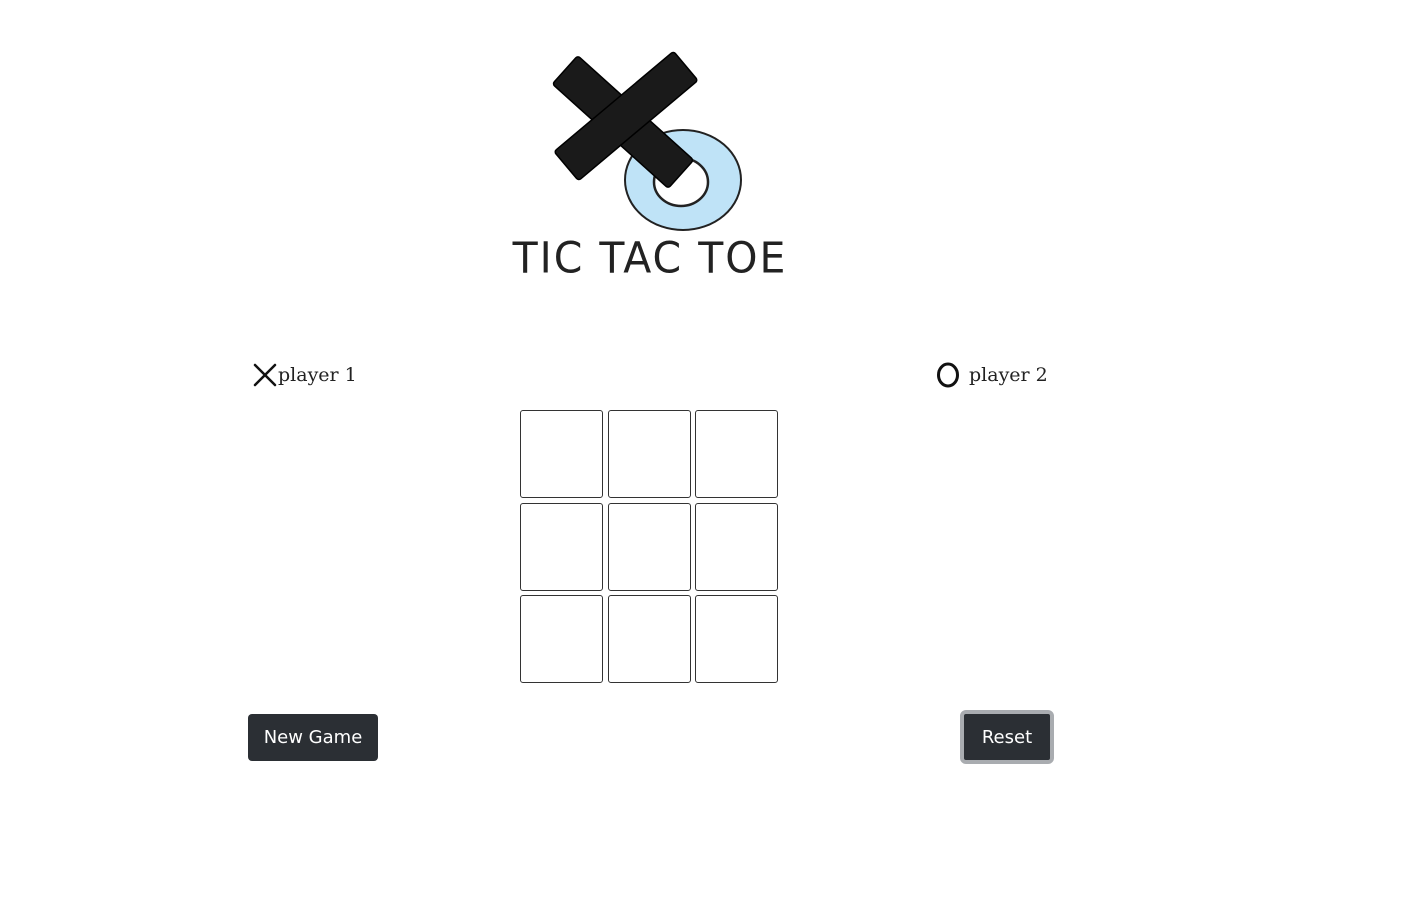 The width and height of the screenshot is (1408, 910). What do you see at coordinates (1007, 737) in the screenshot?
I see `reset-button: Reset` at bounding box center [1007, 737].